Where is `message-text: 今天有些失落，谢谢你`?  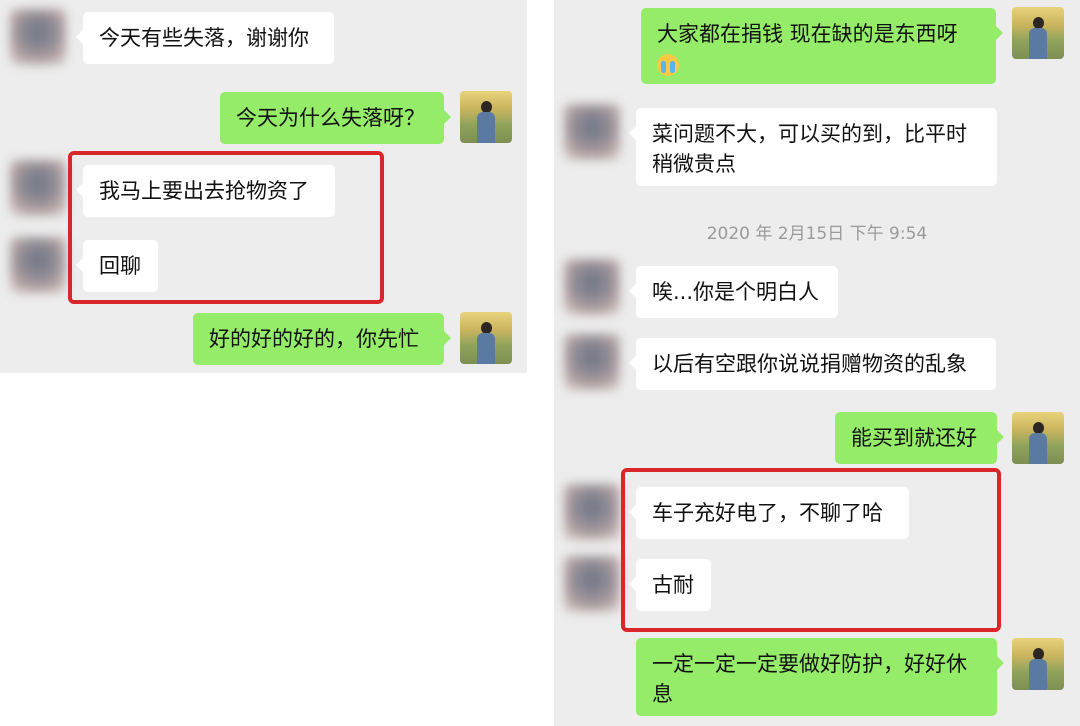
message-text: 今天有些失落，谢谢你 is located at coordinates (204, 38).